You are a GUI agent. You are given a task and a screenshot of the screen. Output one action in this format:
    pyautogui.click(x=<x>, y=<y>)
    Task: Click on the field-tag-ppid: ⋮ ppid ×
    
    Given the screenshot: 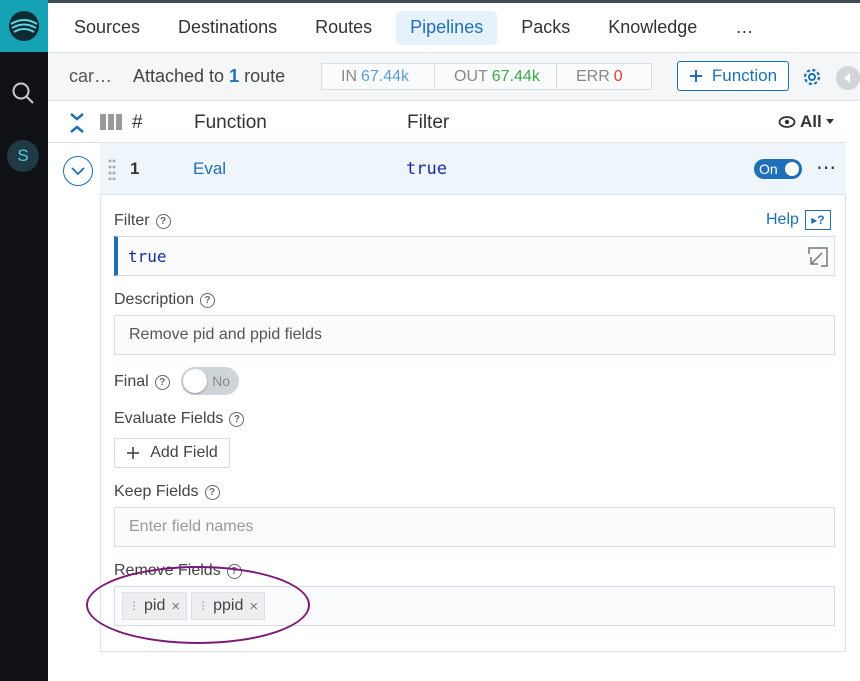 What is the action you would take?
    pyautogui.click(x=228, y=606)
    